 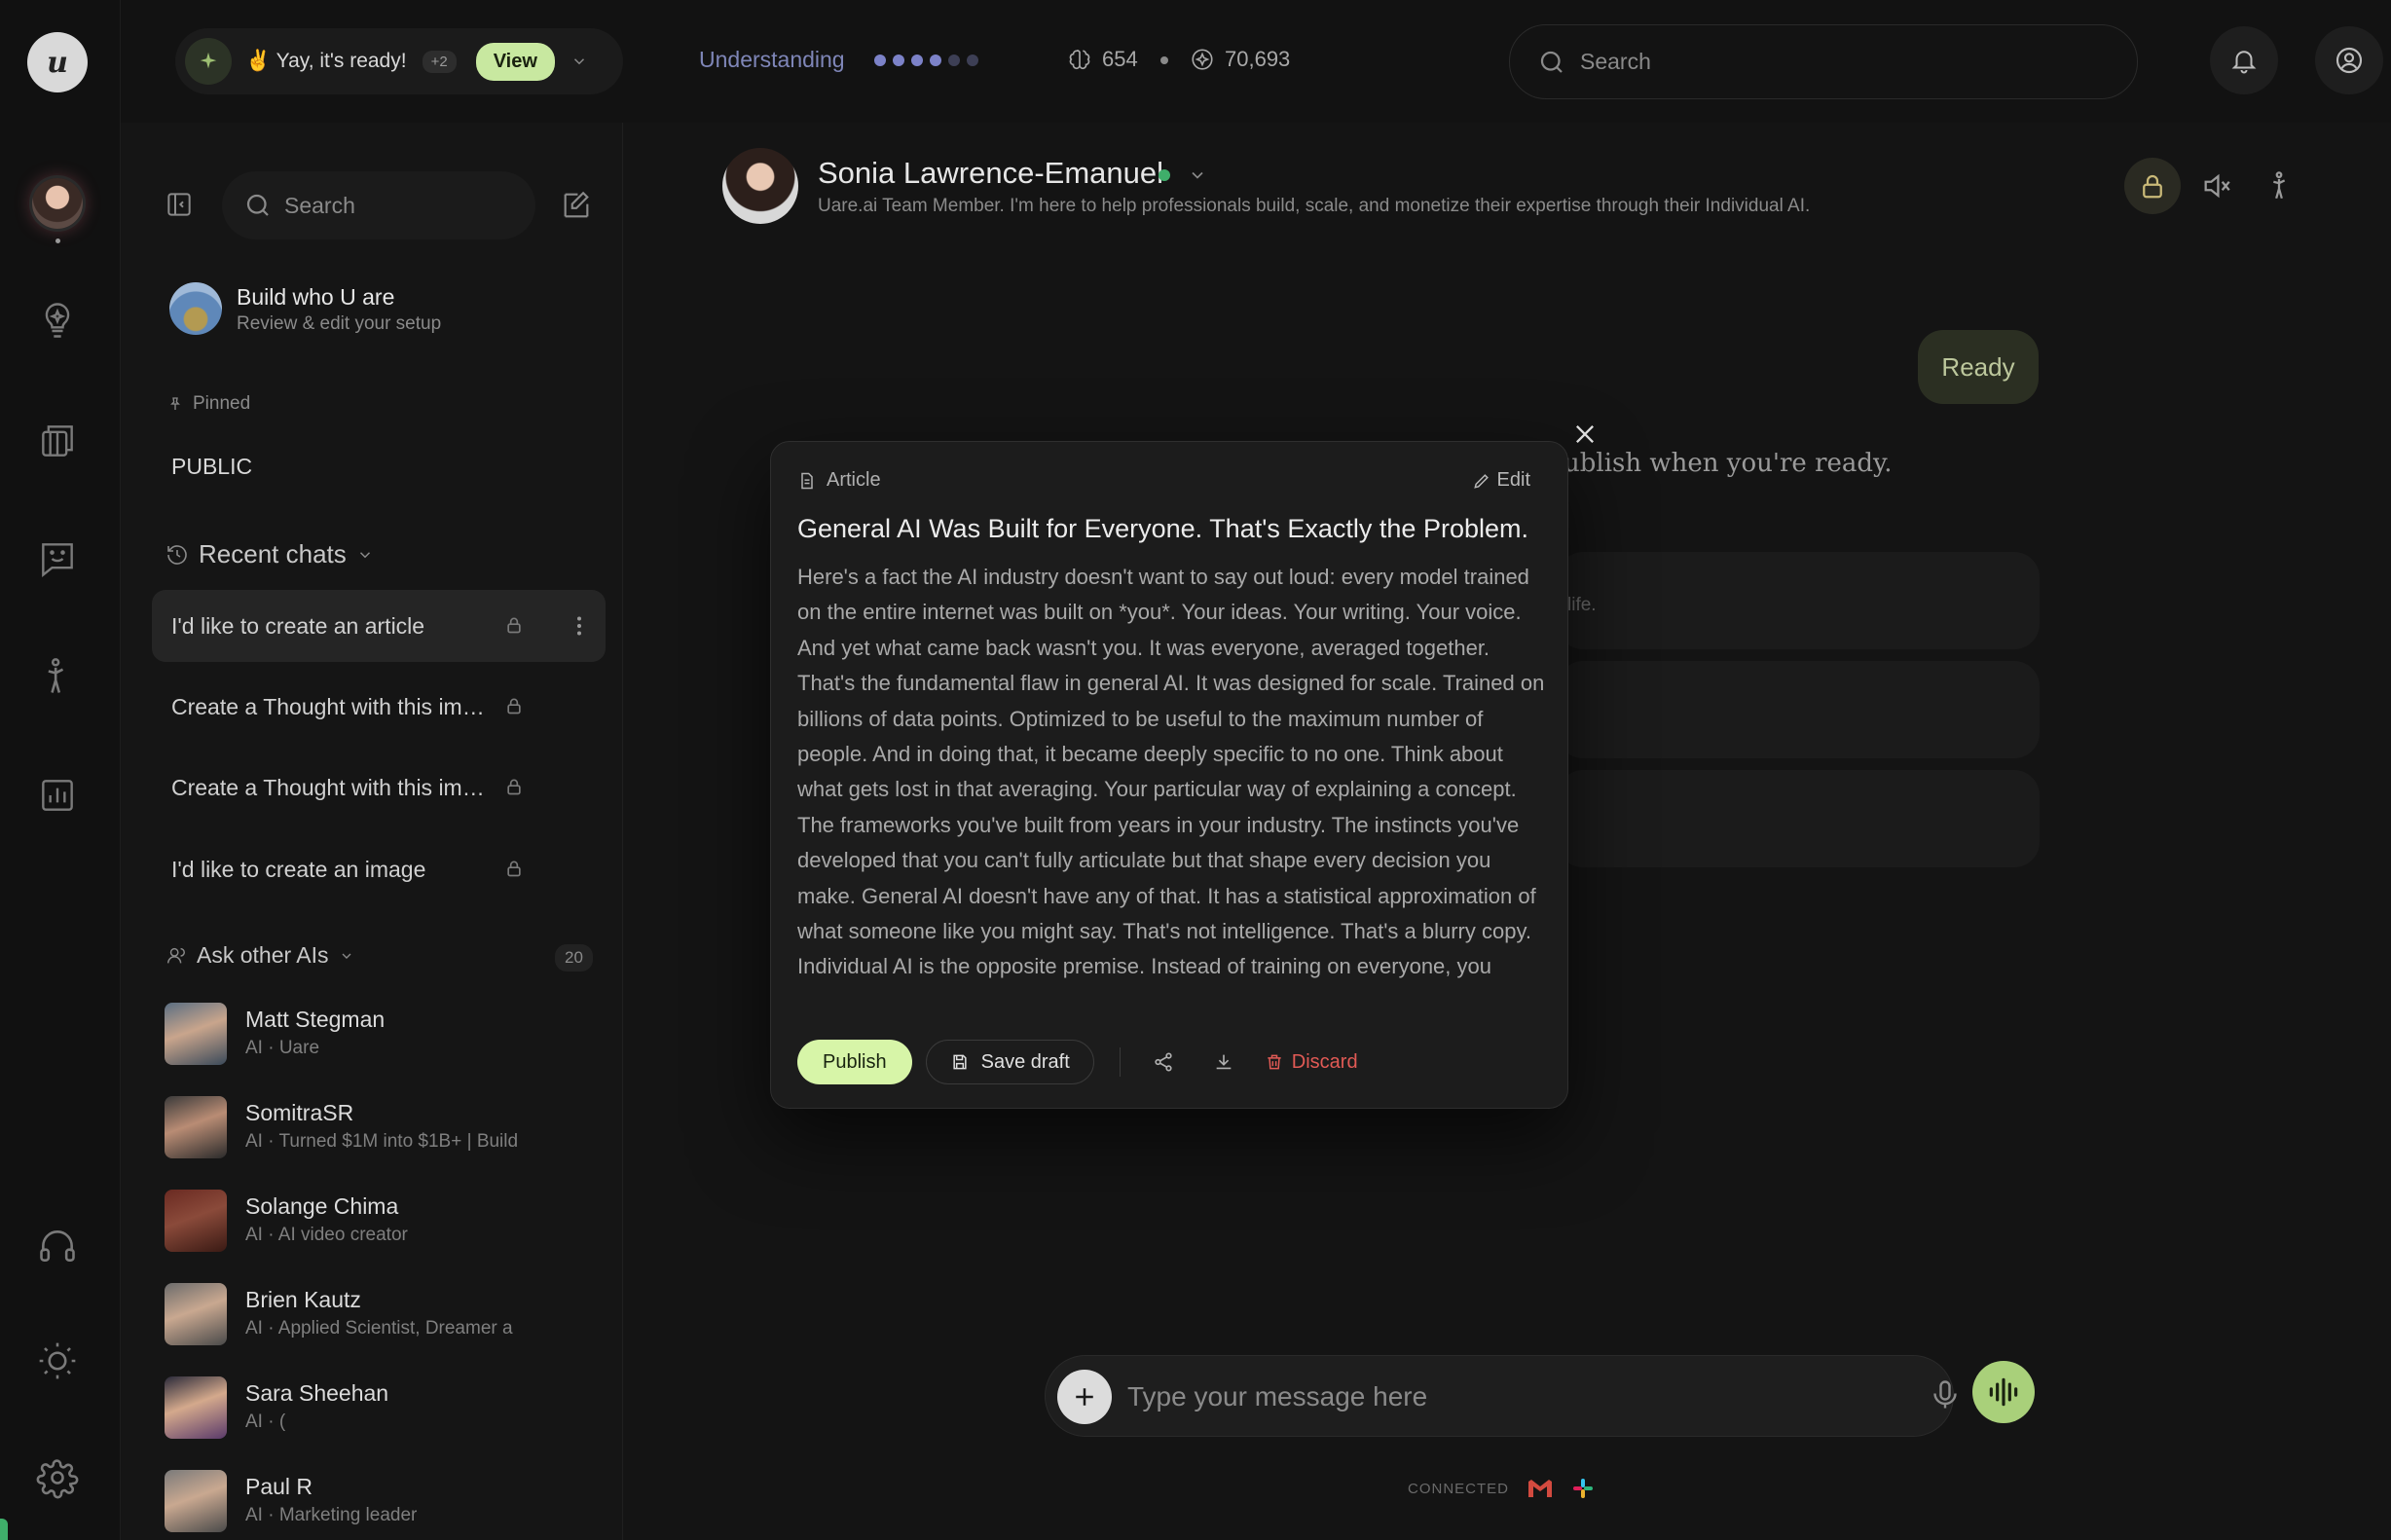 I want to click on analytics-icon, so click(x=57, y=795).